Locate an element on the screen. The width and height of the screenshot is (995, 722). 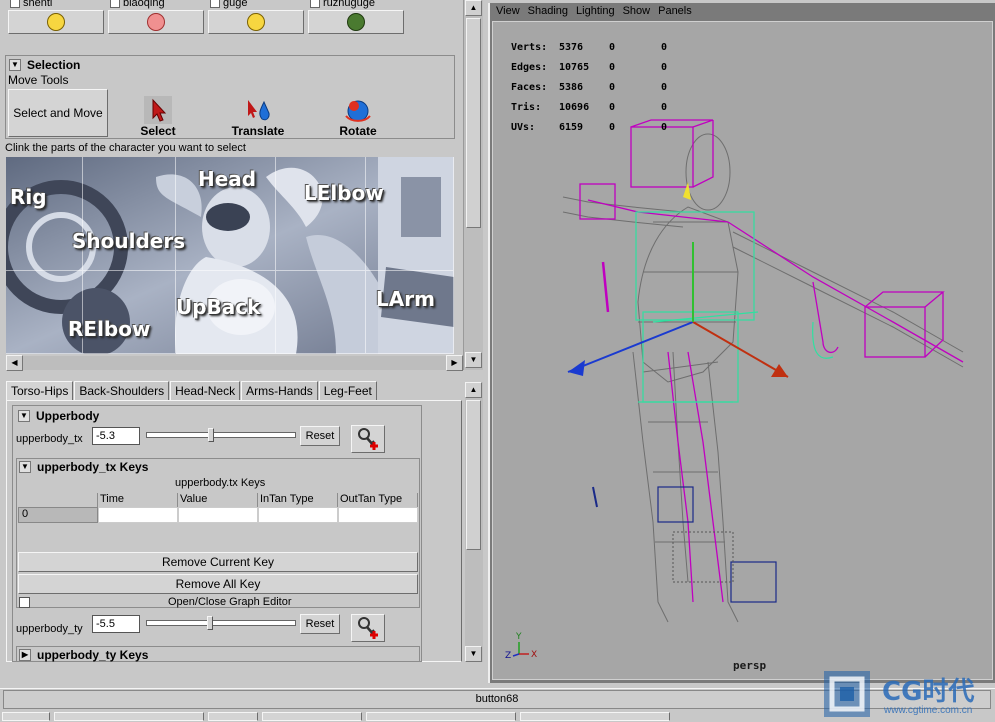
viewport-menu-bar: View Shading Lighting Show Panels is located at coordinates (594, 11).